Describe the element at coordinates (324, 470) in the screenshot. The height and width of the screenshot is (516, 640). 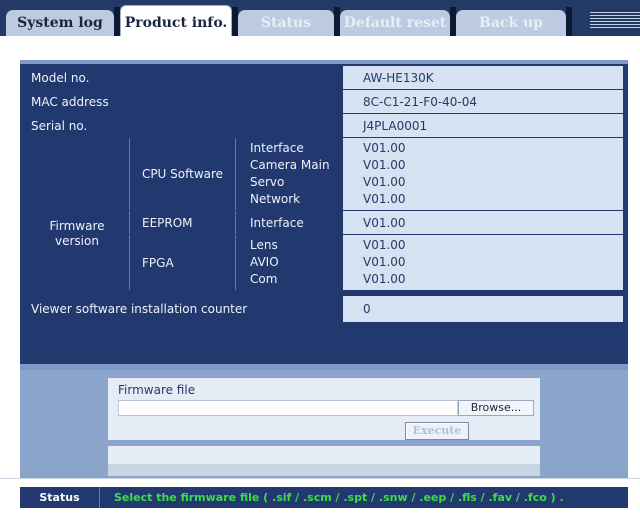
I see `progress-bar` at that location.